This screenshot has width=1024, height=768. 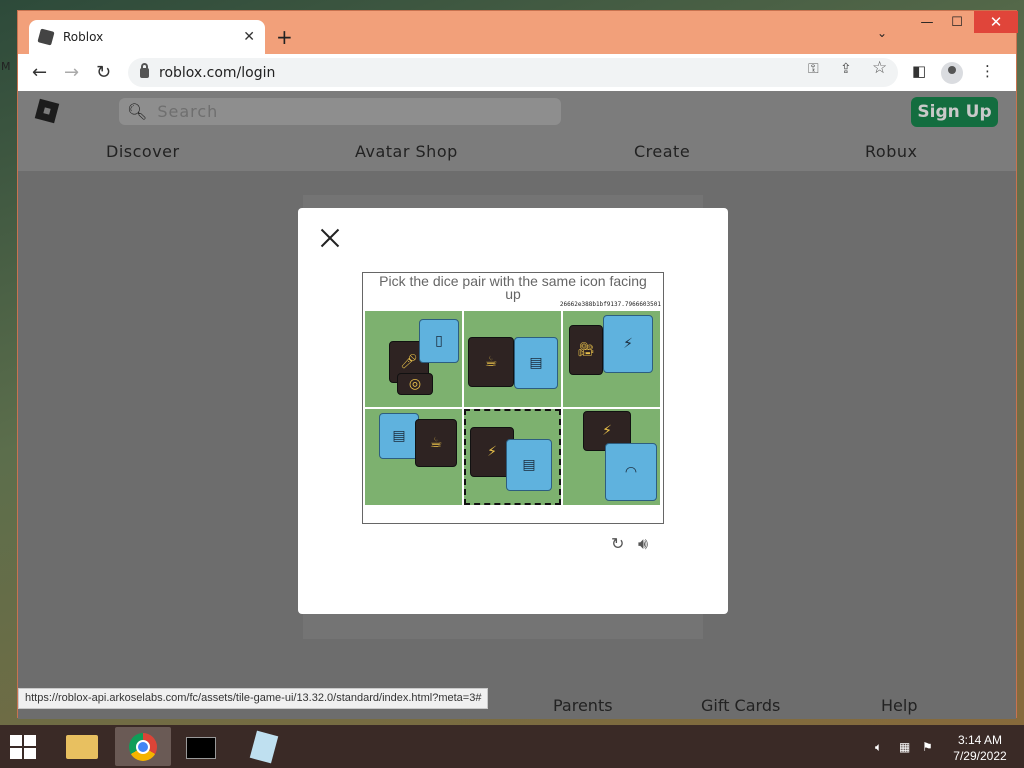 What do you see at coordinates (927, 747) in the screenshot?
I see `action-center-flag-icon: ⚑` at bounding box center [927, 747].